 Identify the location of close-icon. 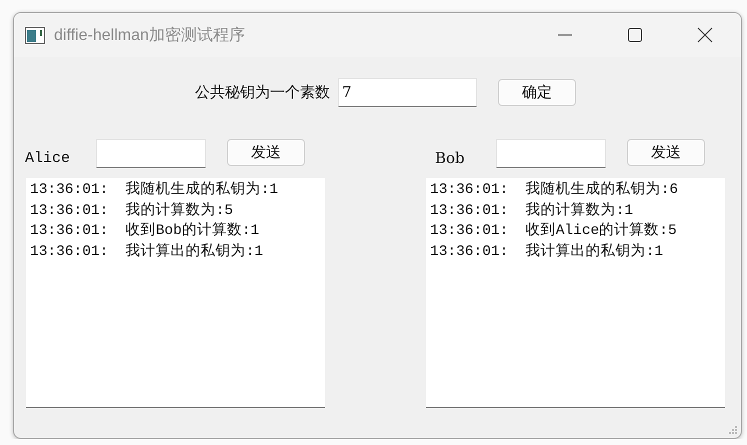
(705, 35).